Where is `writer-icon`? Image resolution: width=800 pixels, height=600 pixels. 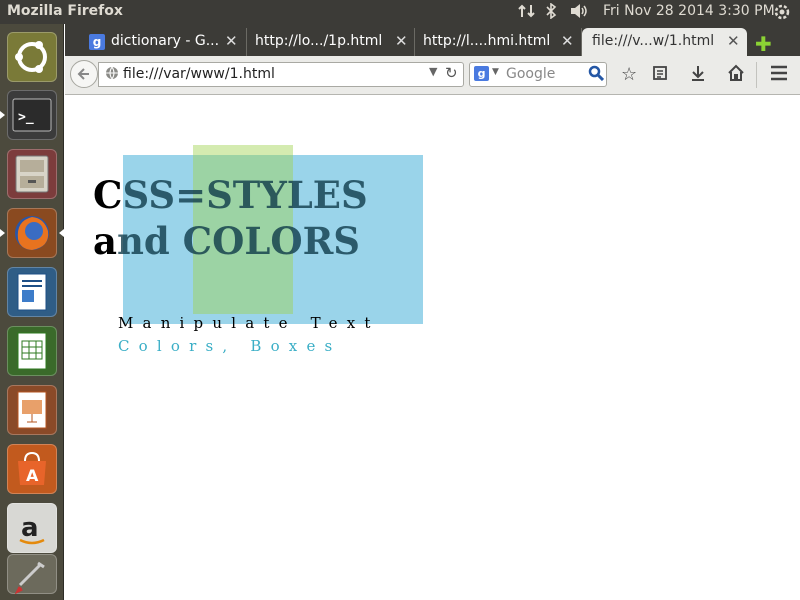 writer-icon is located at coordinates (32, 292).